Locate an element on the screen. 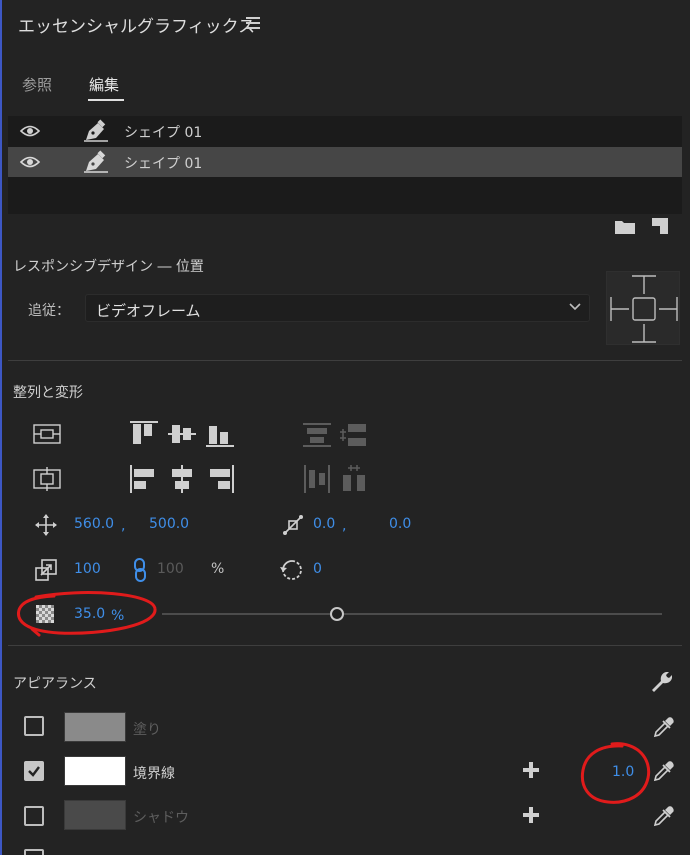 This screenshot has height=855, width=690. active-tab-indicator is located at coordinates (106, 100).